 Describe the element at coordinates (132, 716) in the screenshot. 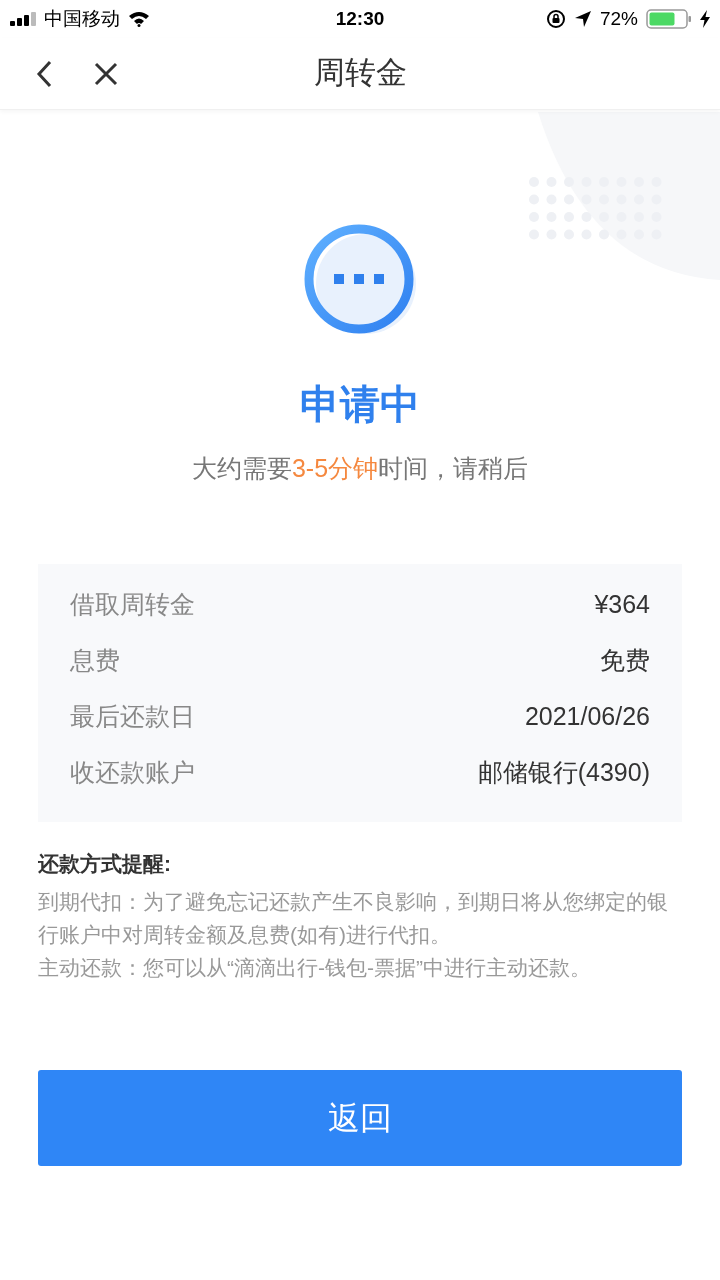

I see `detail-label: 最后还款日` at that location.